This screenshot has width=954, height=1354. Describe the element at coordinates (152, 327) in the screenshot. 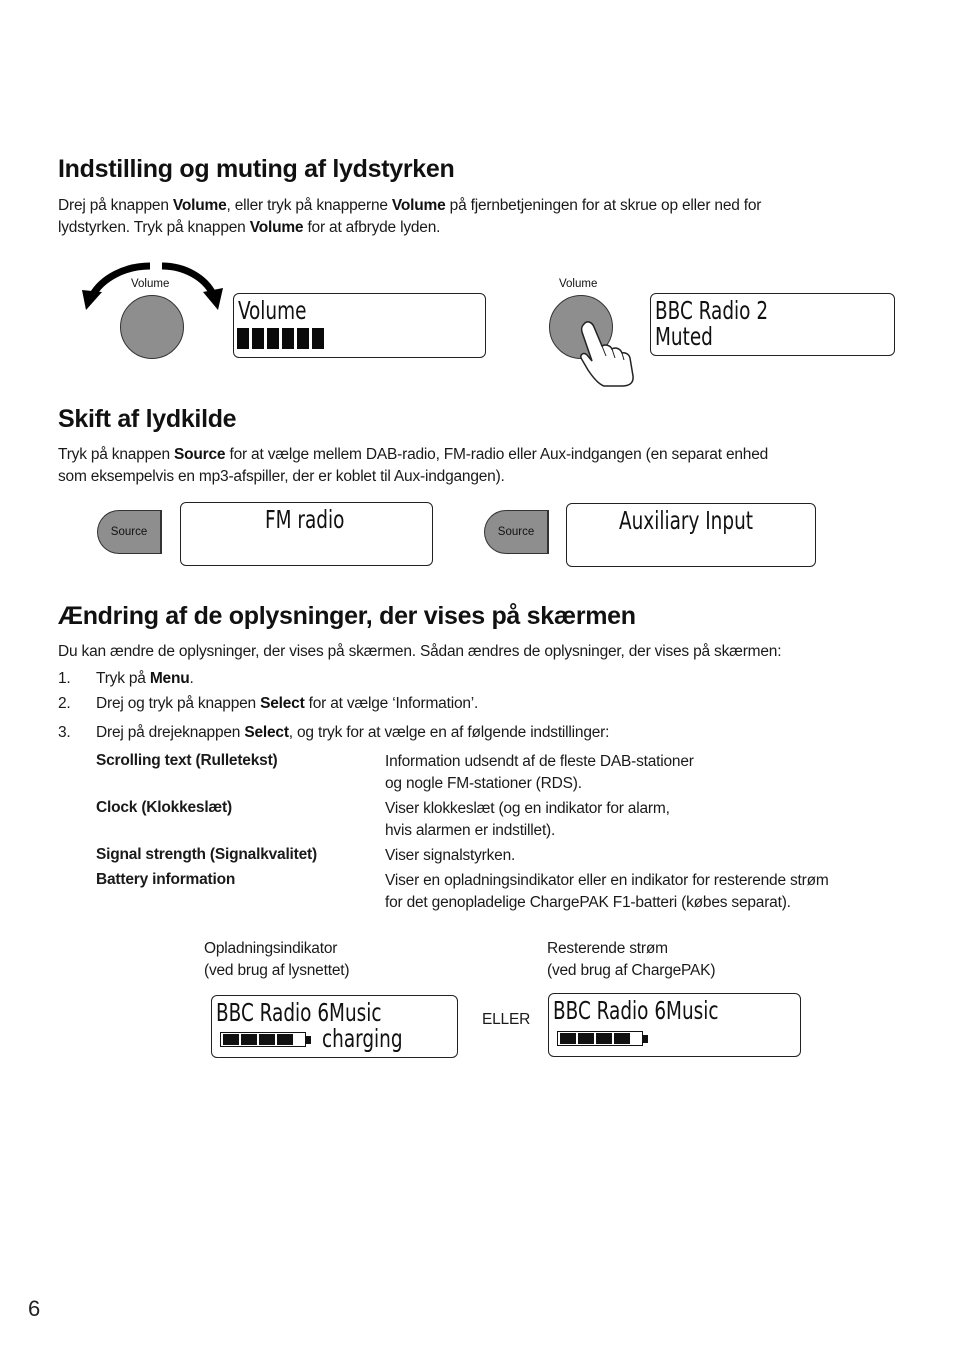

I see `volume-knob` at that location.